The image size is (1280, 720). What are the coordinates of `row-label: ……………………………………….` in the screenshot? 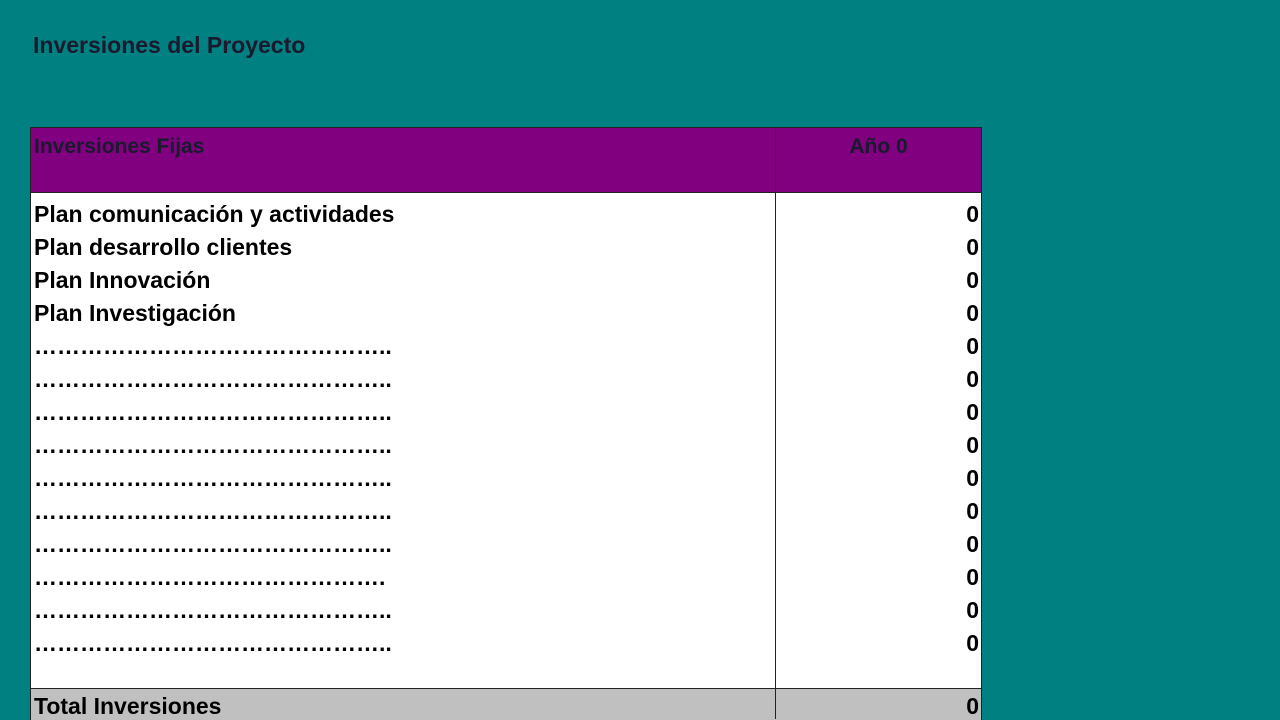 It's located at (210, 577).